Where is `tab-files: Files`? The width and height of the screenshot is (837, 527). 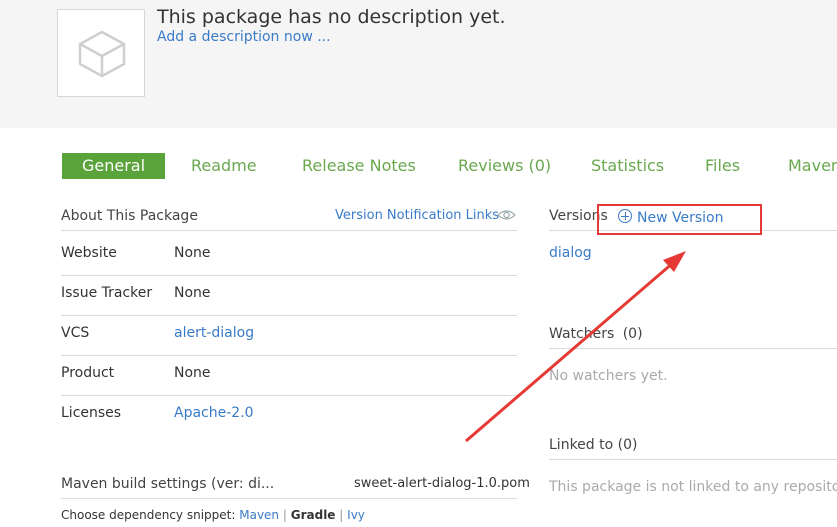
tab-files: Files is located at coordinates (722, 166).